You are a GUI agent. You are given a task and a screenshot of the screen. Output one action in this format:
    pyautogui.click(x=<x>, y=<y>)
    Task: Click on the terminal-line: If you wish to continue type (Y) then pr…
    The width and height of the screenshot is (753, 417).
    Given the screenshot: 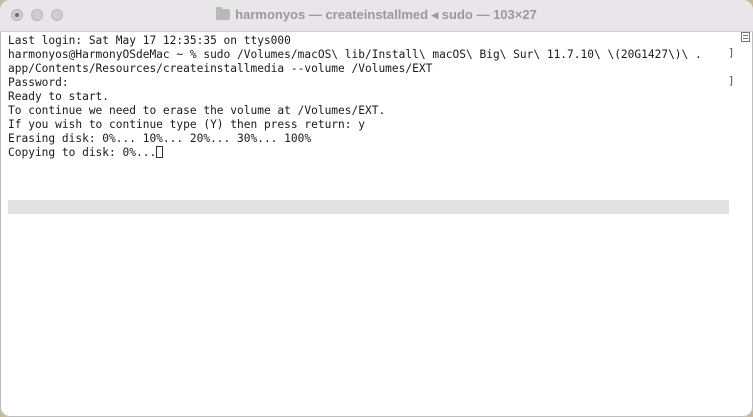 What is the action you would take?
    pyautogui.click(x=186, y=124)
    